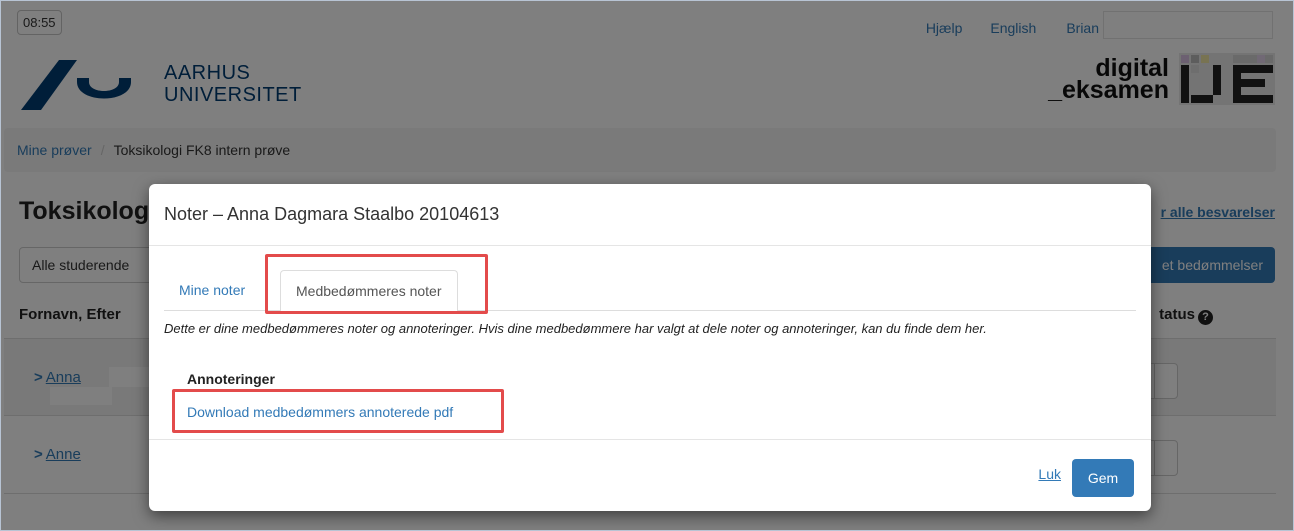 The image size is (1294, 531). Describe the element at coordinates (338, 411) in the screenshot. I see `download-highlight-box` at that location.